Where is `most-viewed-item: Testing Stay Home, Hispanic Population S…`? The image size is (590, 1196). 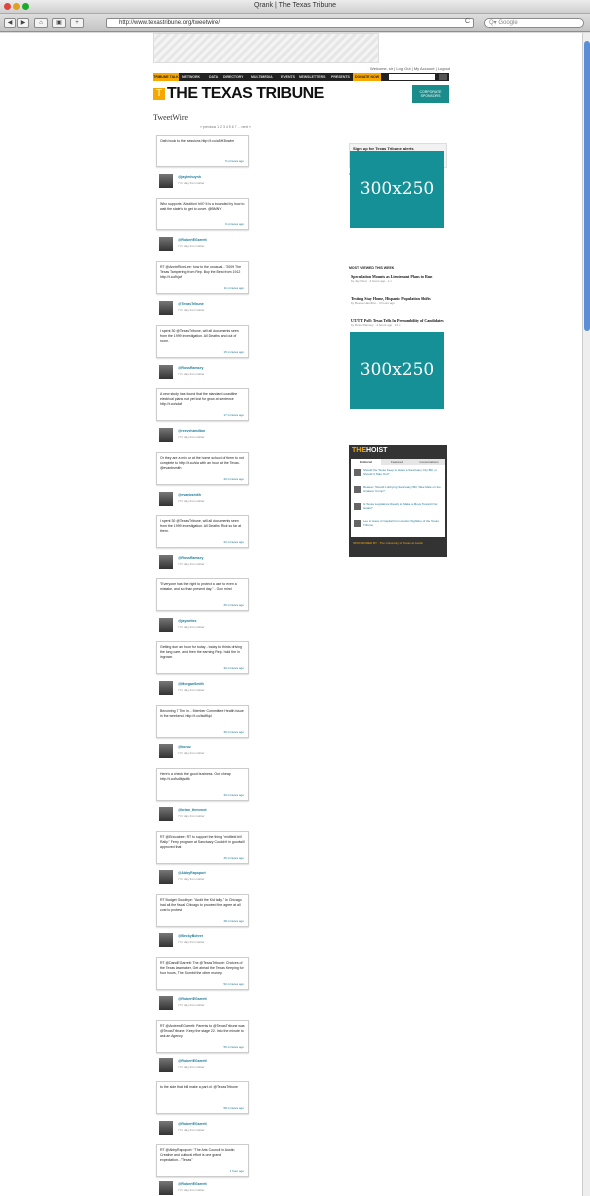 most-viewed-item: Testing Stay Home, Hispanic Population S… is located at coordinates (399, 300).